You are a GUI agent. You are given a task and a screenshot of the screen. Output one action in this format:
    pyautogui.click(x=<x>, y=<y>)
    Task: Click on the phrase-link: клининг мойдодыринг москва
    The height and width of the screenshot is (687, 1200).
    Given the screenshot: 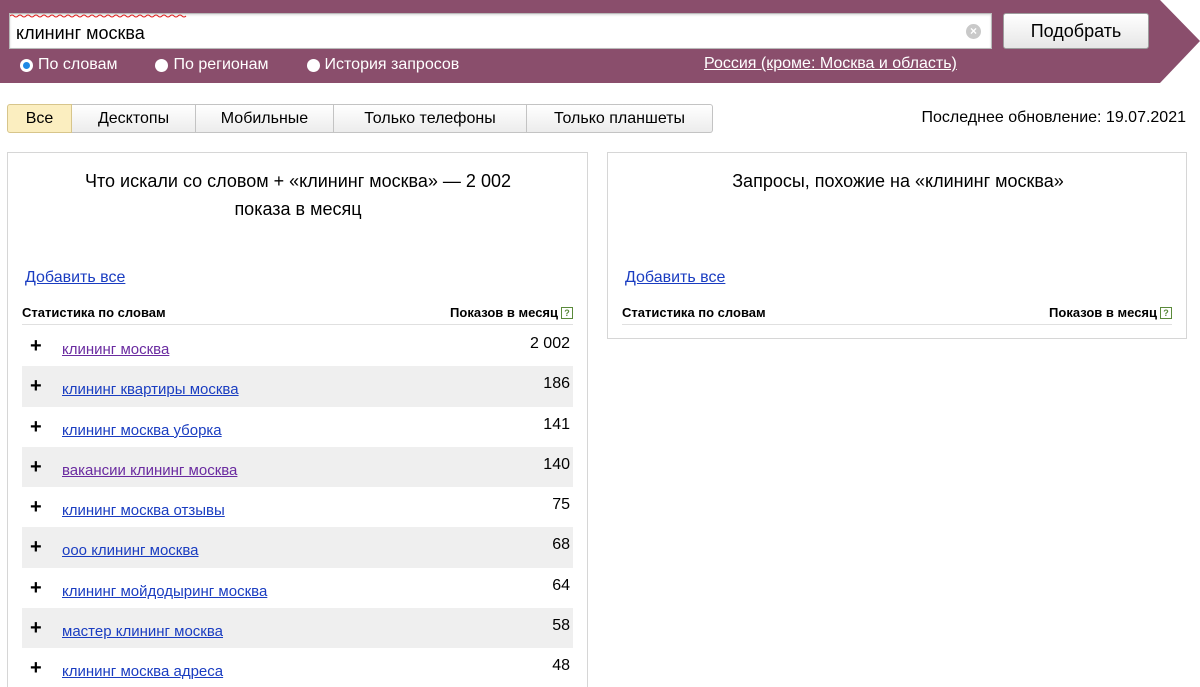 What is the action you would take?
    pyautogui.click(x=164, y=591)
    